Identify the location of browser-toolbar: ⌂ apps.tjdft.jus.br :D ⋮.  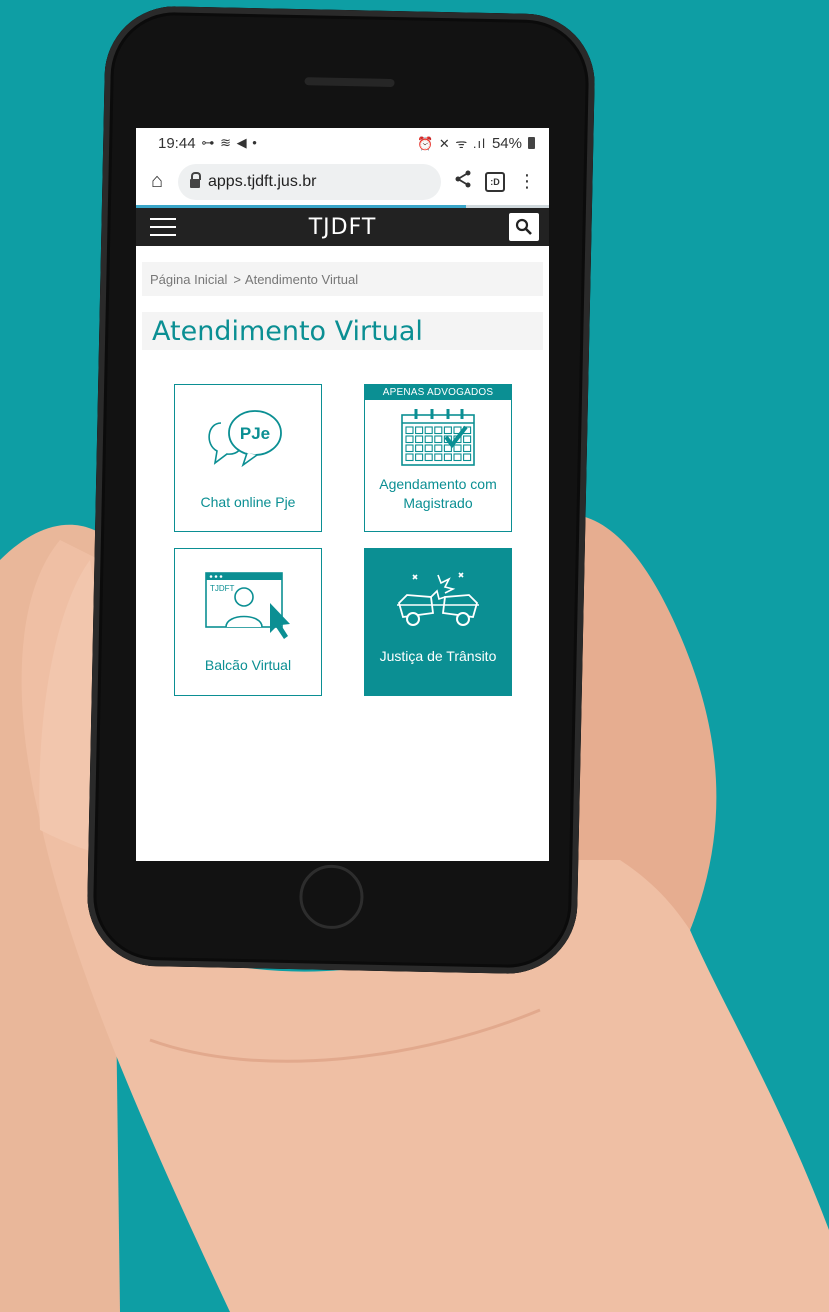
(342, 183).